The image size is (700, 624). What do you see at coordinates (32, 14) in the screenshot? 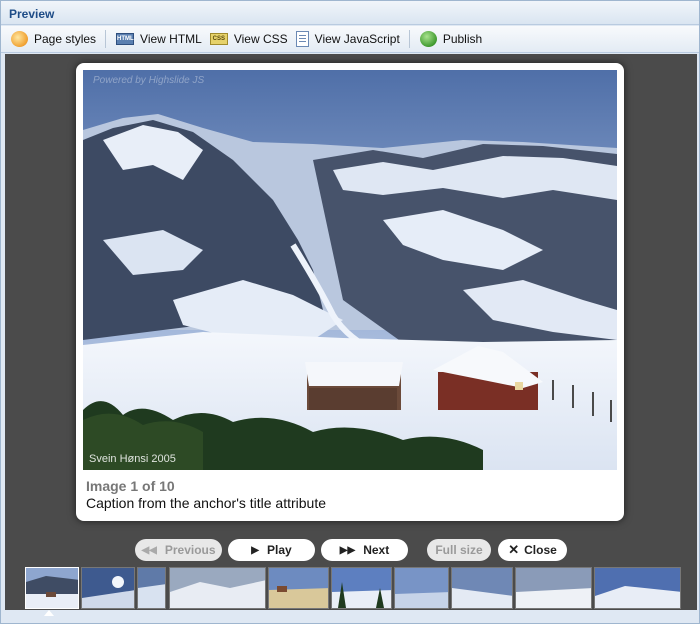
I see `panel-title: Preview` at bounding box center [32, 14].